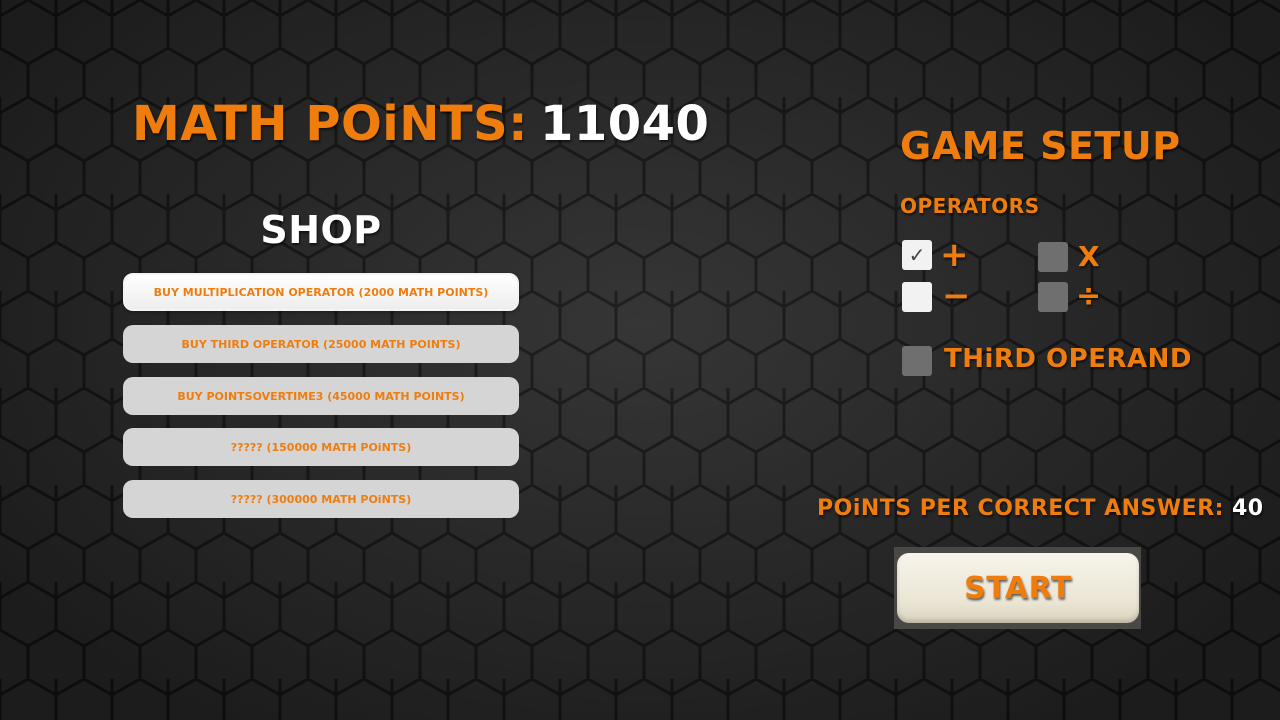 This screenshot has height=720, width=1280. Describe the element at coordinates (1053, 257) in the screenshot. I see `multiply-operator-checkbox` at that location.